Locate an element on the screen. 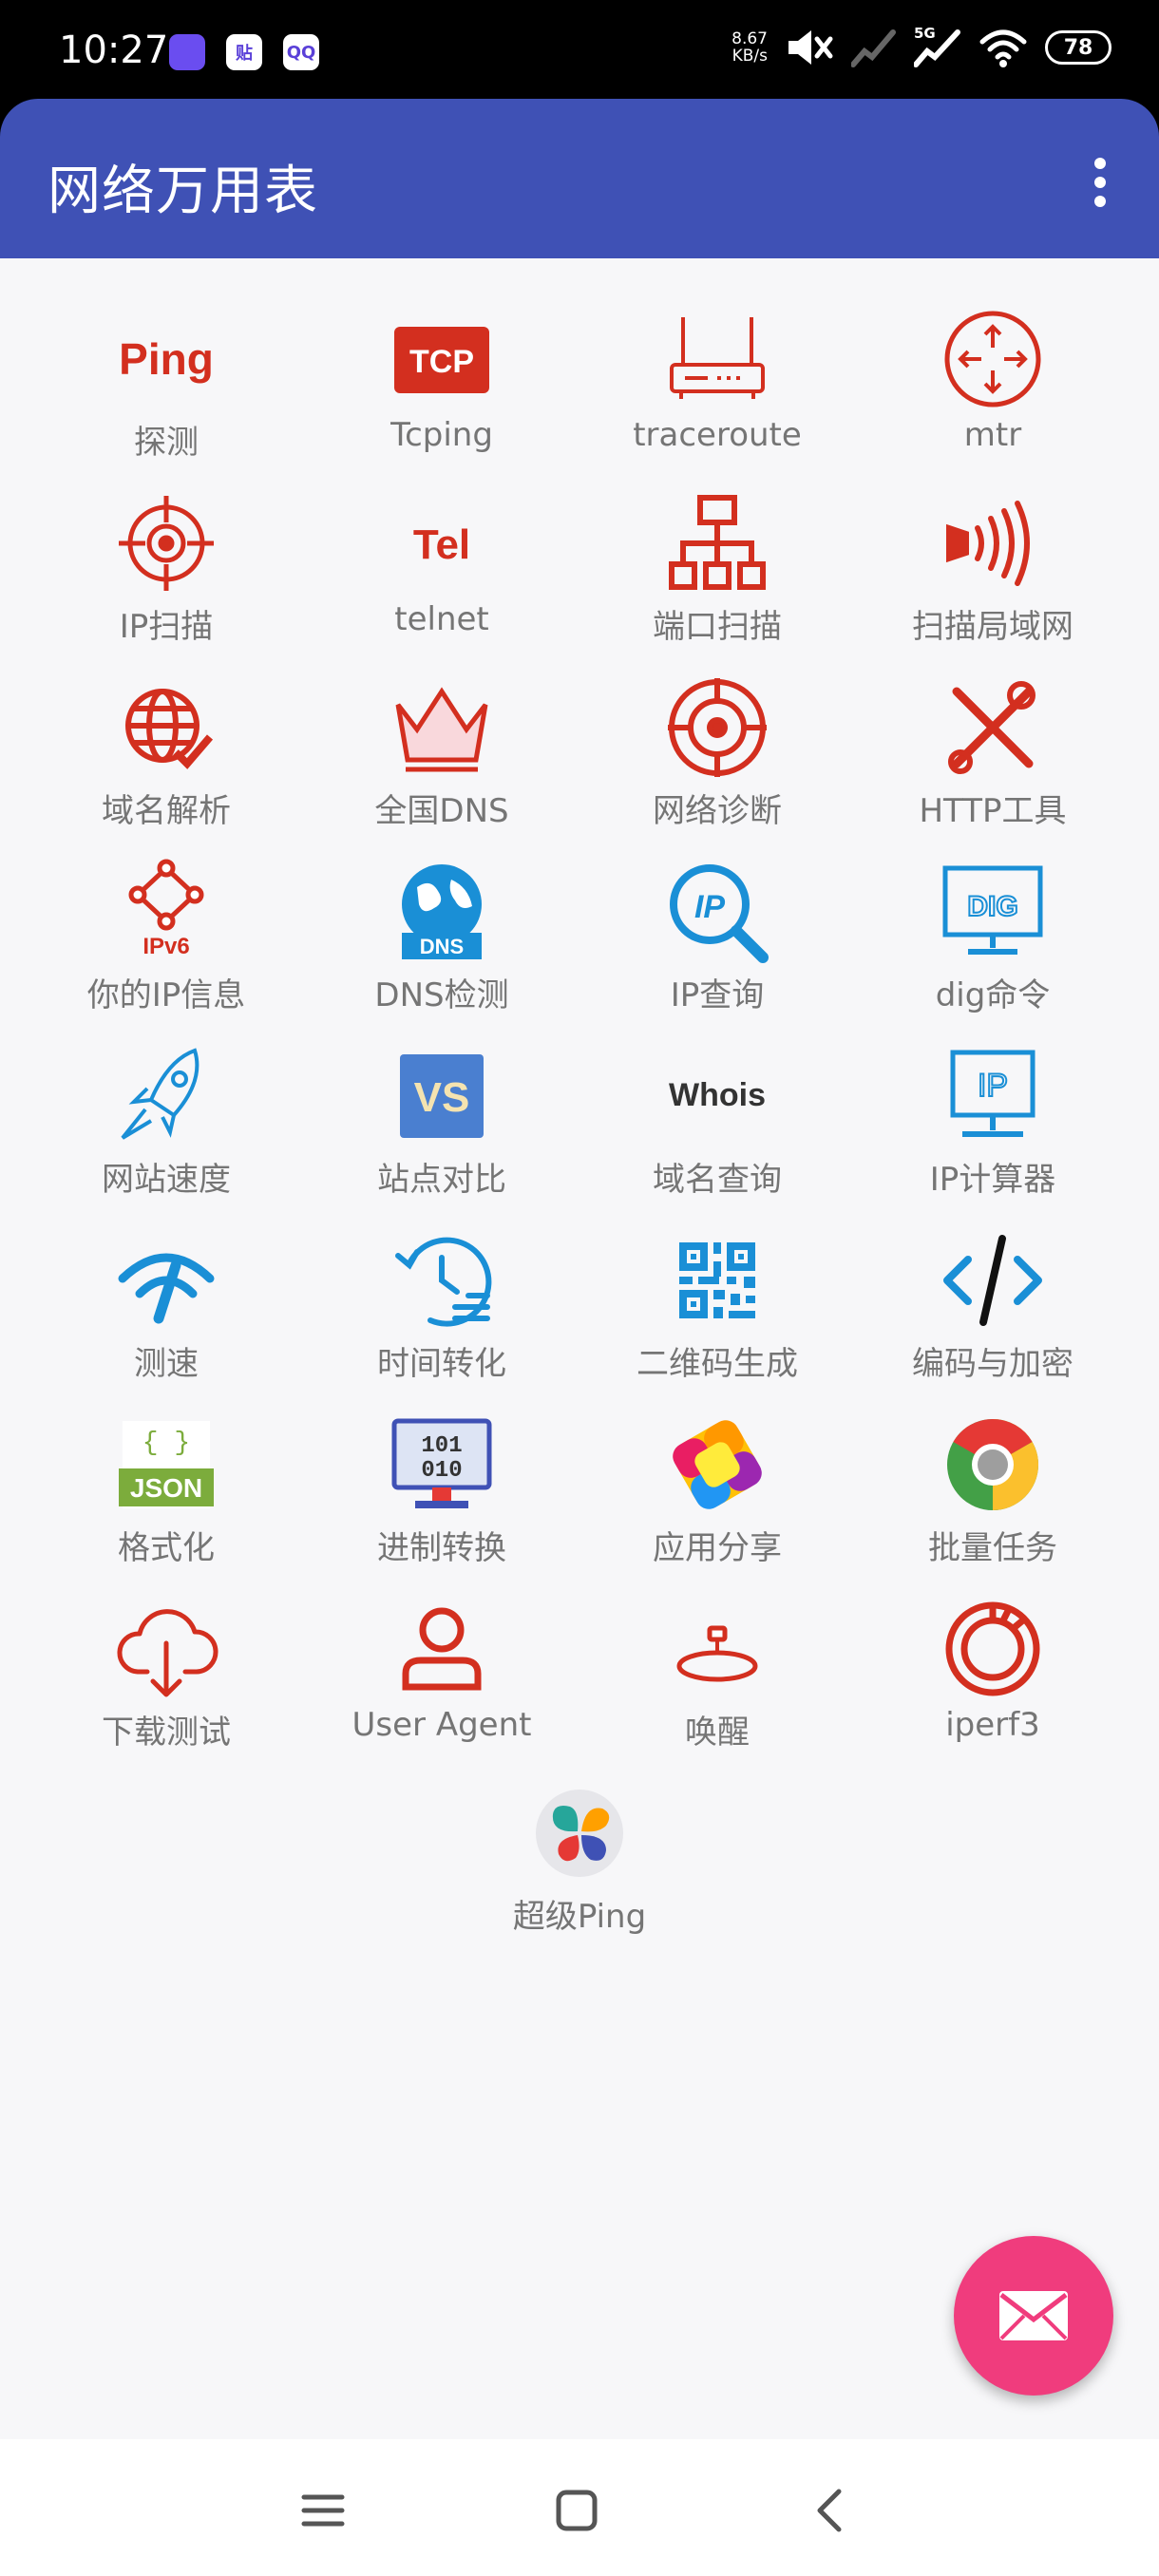  tool-encode-encrypt: 编码与加密 is located at coordinates (992, 1319).